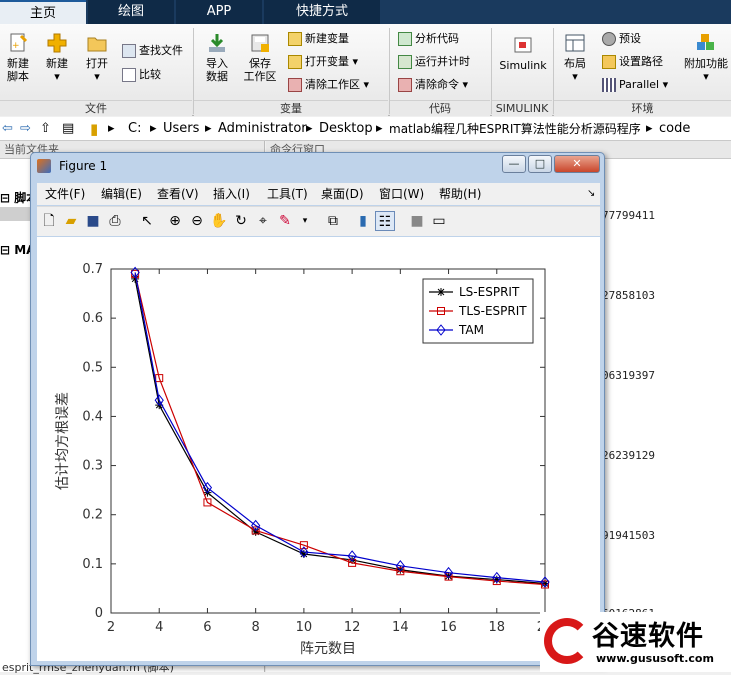 The image size is (731, 675). I want to click on print-icon: ⎙, so click(115, 221).